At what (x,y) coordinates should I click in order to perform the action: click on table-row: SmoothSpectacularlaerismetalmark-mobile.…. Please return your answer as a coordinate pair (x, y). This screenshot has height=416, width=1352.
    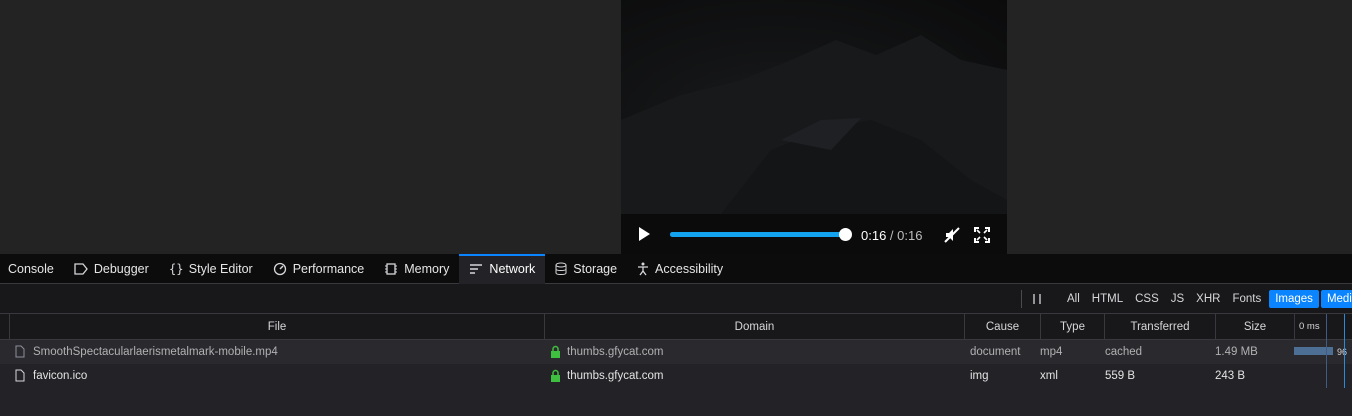
    Looking at the image, I should click on (676, 360).